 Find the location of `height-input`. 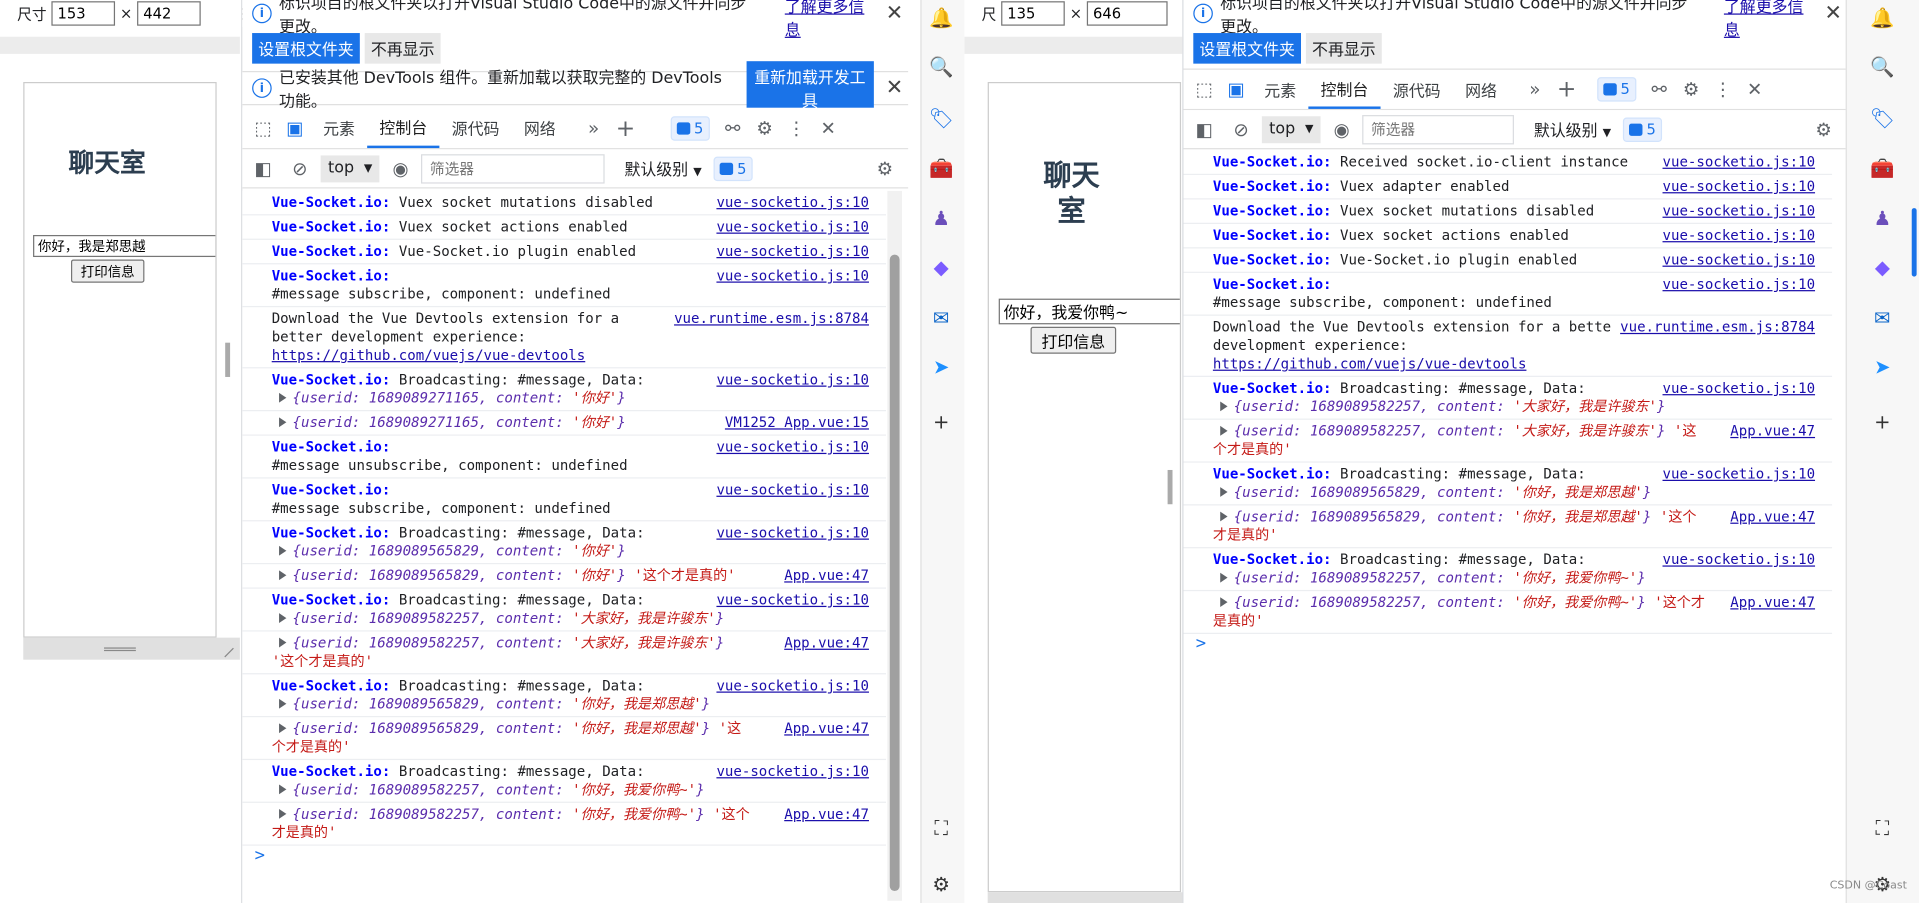

height-input is located at coordinates (1127, 13).